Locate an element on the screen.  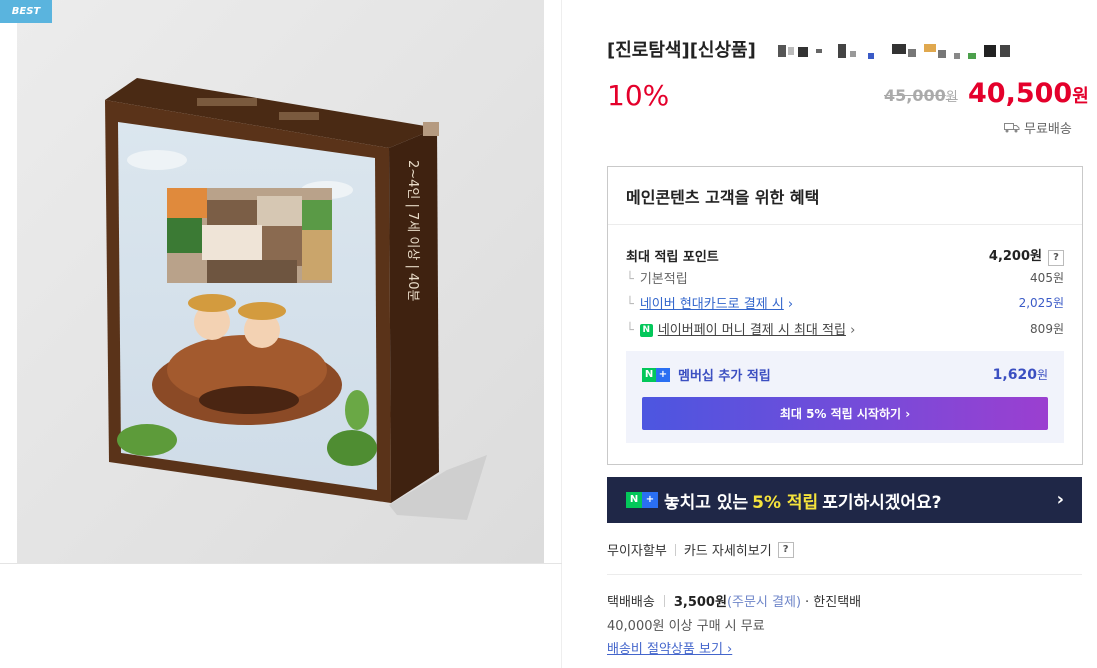
start-membership-button: 최대 5% 적립 시작하기 › is located at coordinates (845, 413).